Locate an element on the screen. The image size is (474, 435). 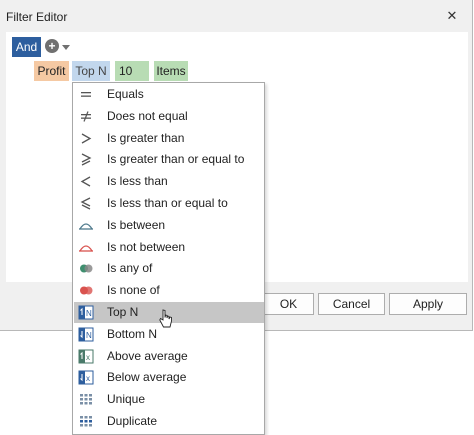
title-bar: Filter Editor ✕ is located at coordinates (236, 16).